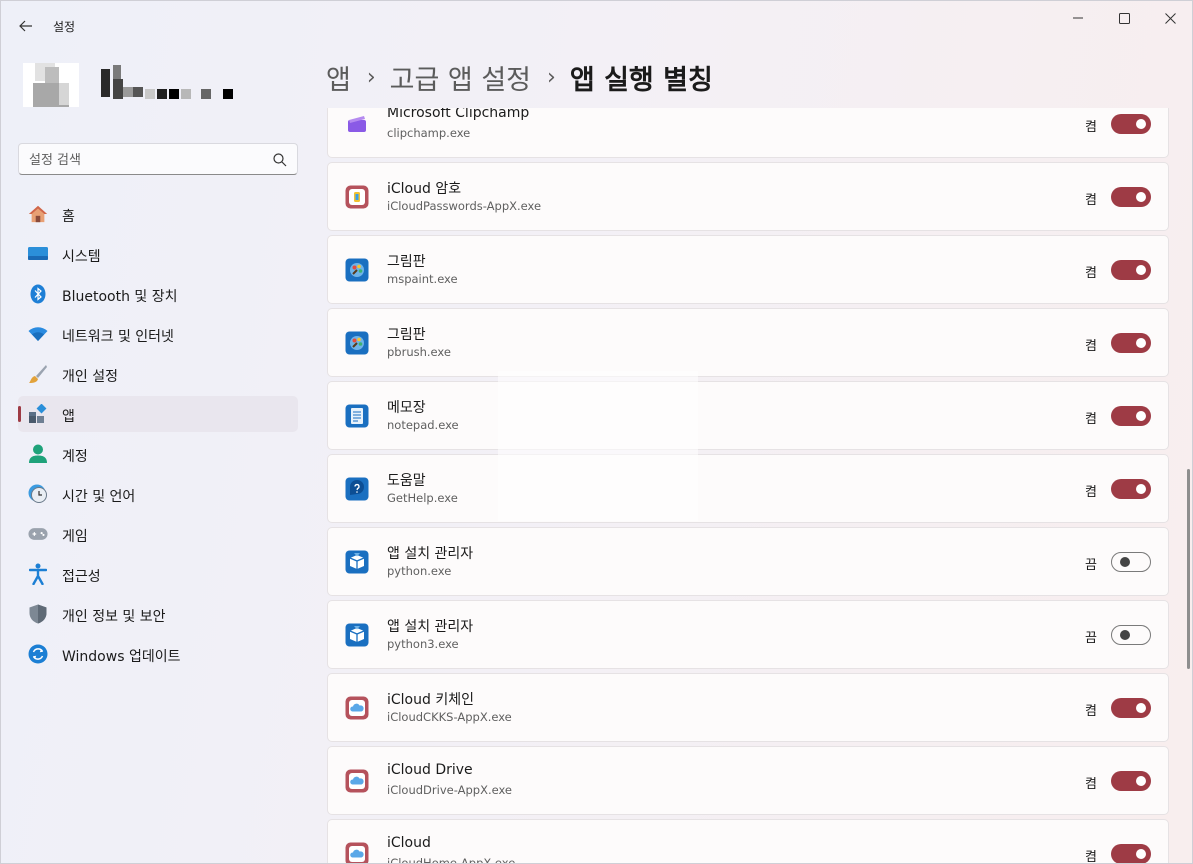 This screenshot has width=1193, height=864. I want to click on sidebar-item-windows-update: Windows 업데이트, so click(158, 654).